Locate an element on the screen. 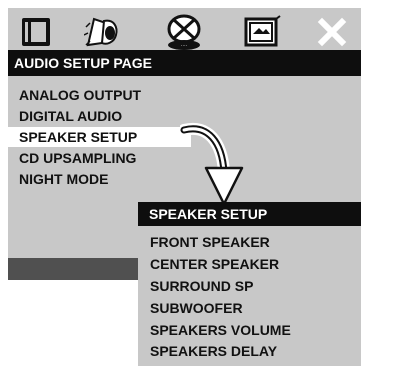 This screenshot has height=366, width=405. submenu-title: SPEAKER SETUP is located at coordinates (249, 214).